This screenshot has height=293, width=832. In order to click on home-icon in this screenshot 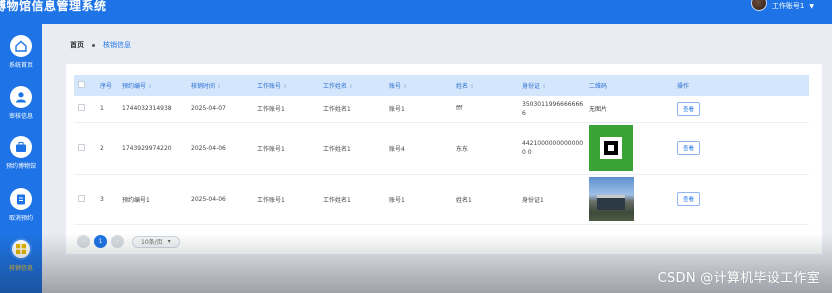, I will do `click(21, 46)`.